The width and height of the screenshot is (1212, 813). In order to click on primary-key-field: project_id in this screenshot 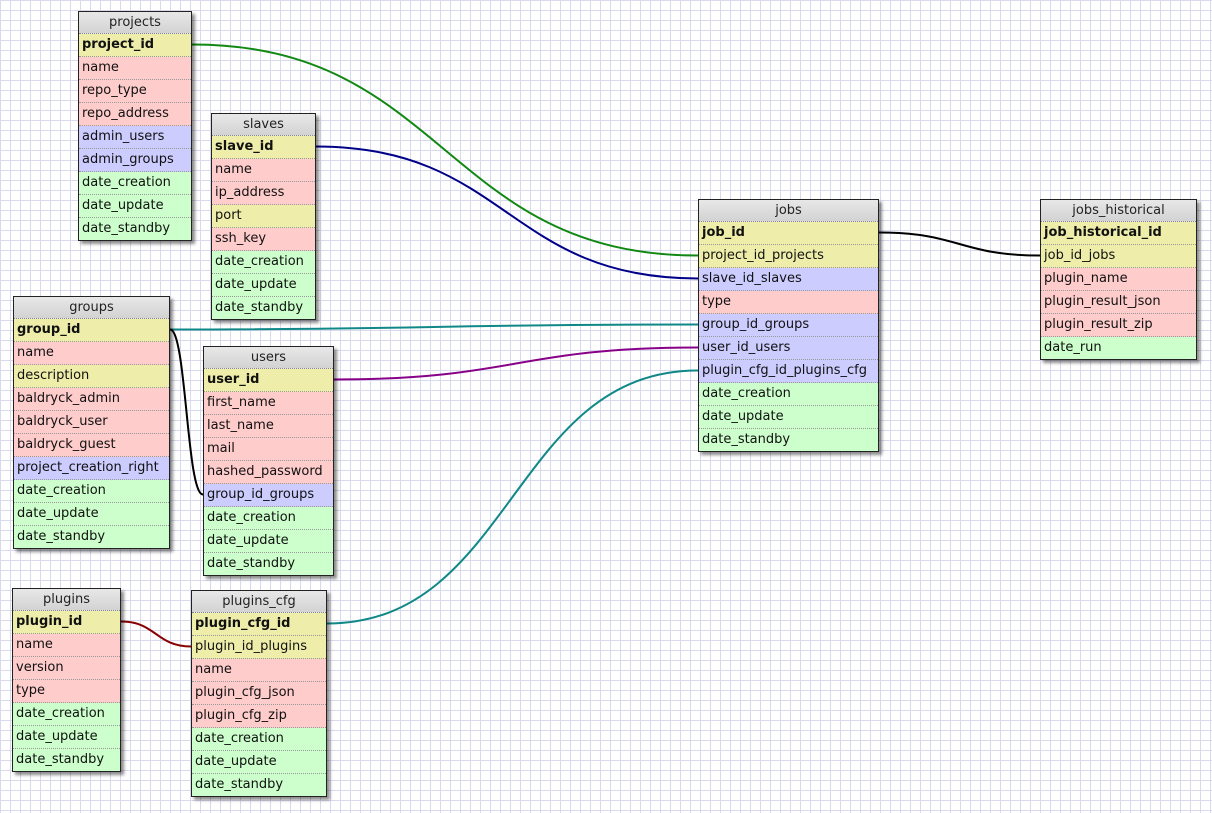, I will do `click(135, 45)`.